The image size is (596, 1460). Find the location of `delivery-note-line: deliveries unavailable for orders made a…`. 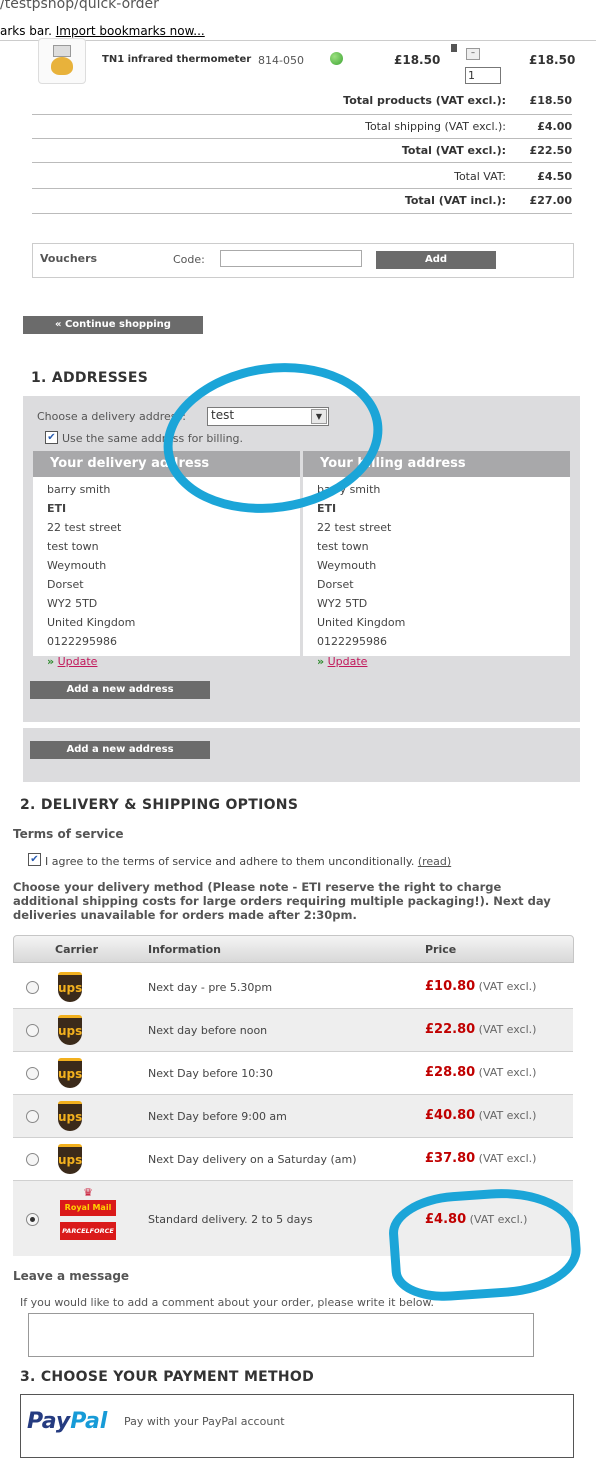

delivery-note-line: deliveries unavailable for orders made a… is located at coordinates (185, 915).